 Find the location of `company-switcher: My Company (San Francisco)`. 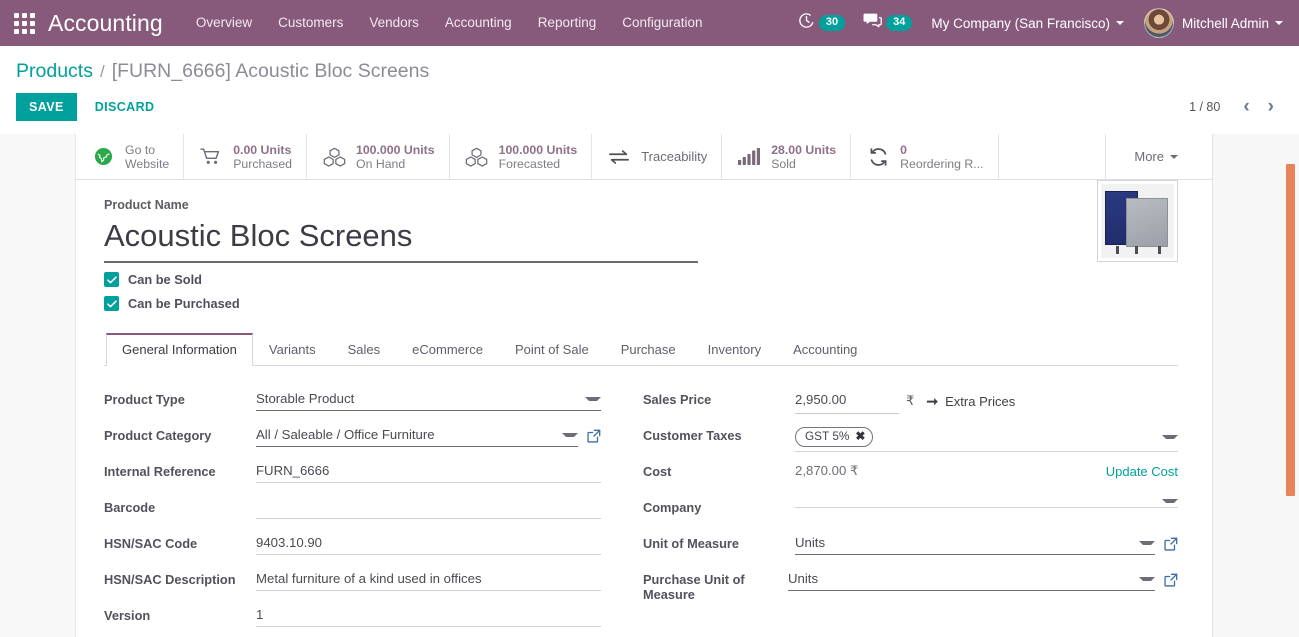

company-switcher: My Company (San Francisco) is located at coordinates (1027, 23).